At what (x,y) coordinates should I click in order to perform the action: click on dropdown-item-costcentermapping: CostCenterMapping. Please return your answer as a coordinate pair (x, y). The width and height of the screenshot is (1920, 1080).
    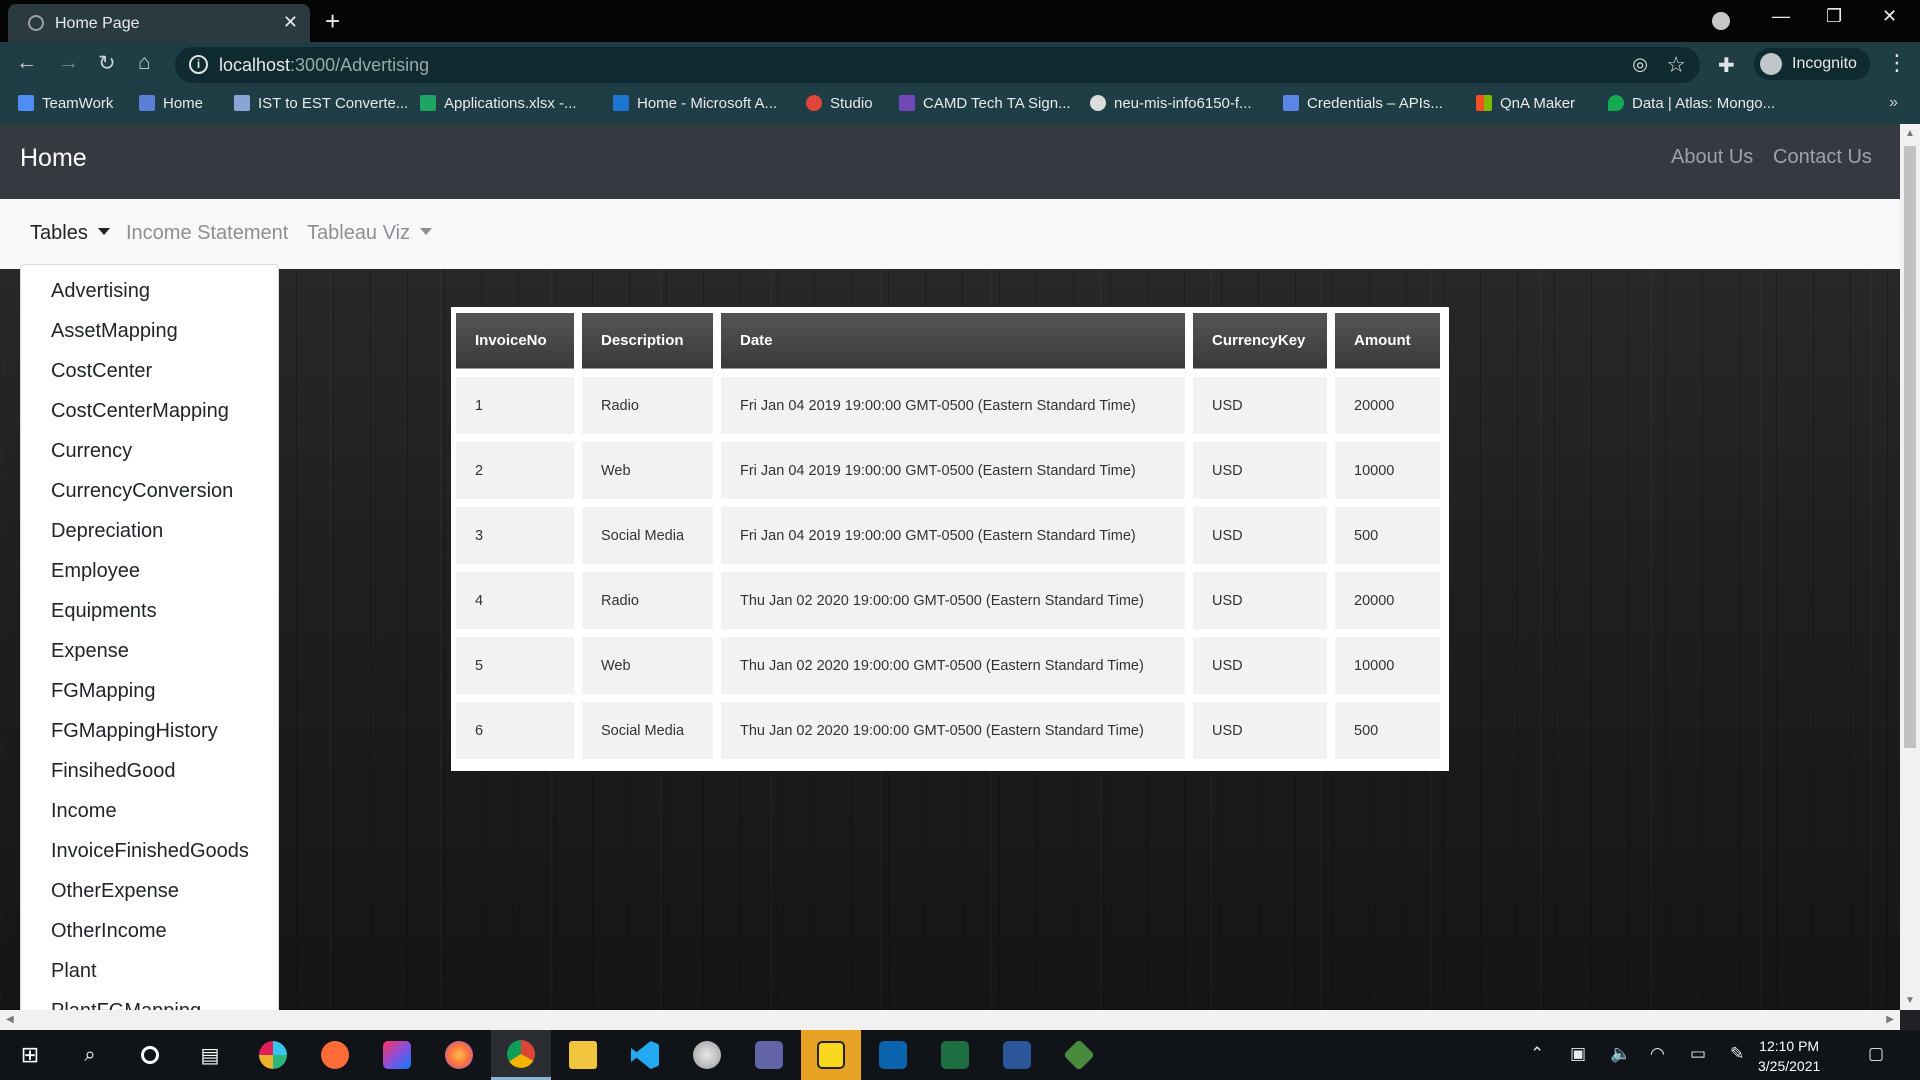
    Looking at the image, I should click on (149, 418).